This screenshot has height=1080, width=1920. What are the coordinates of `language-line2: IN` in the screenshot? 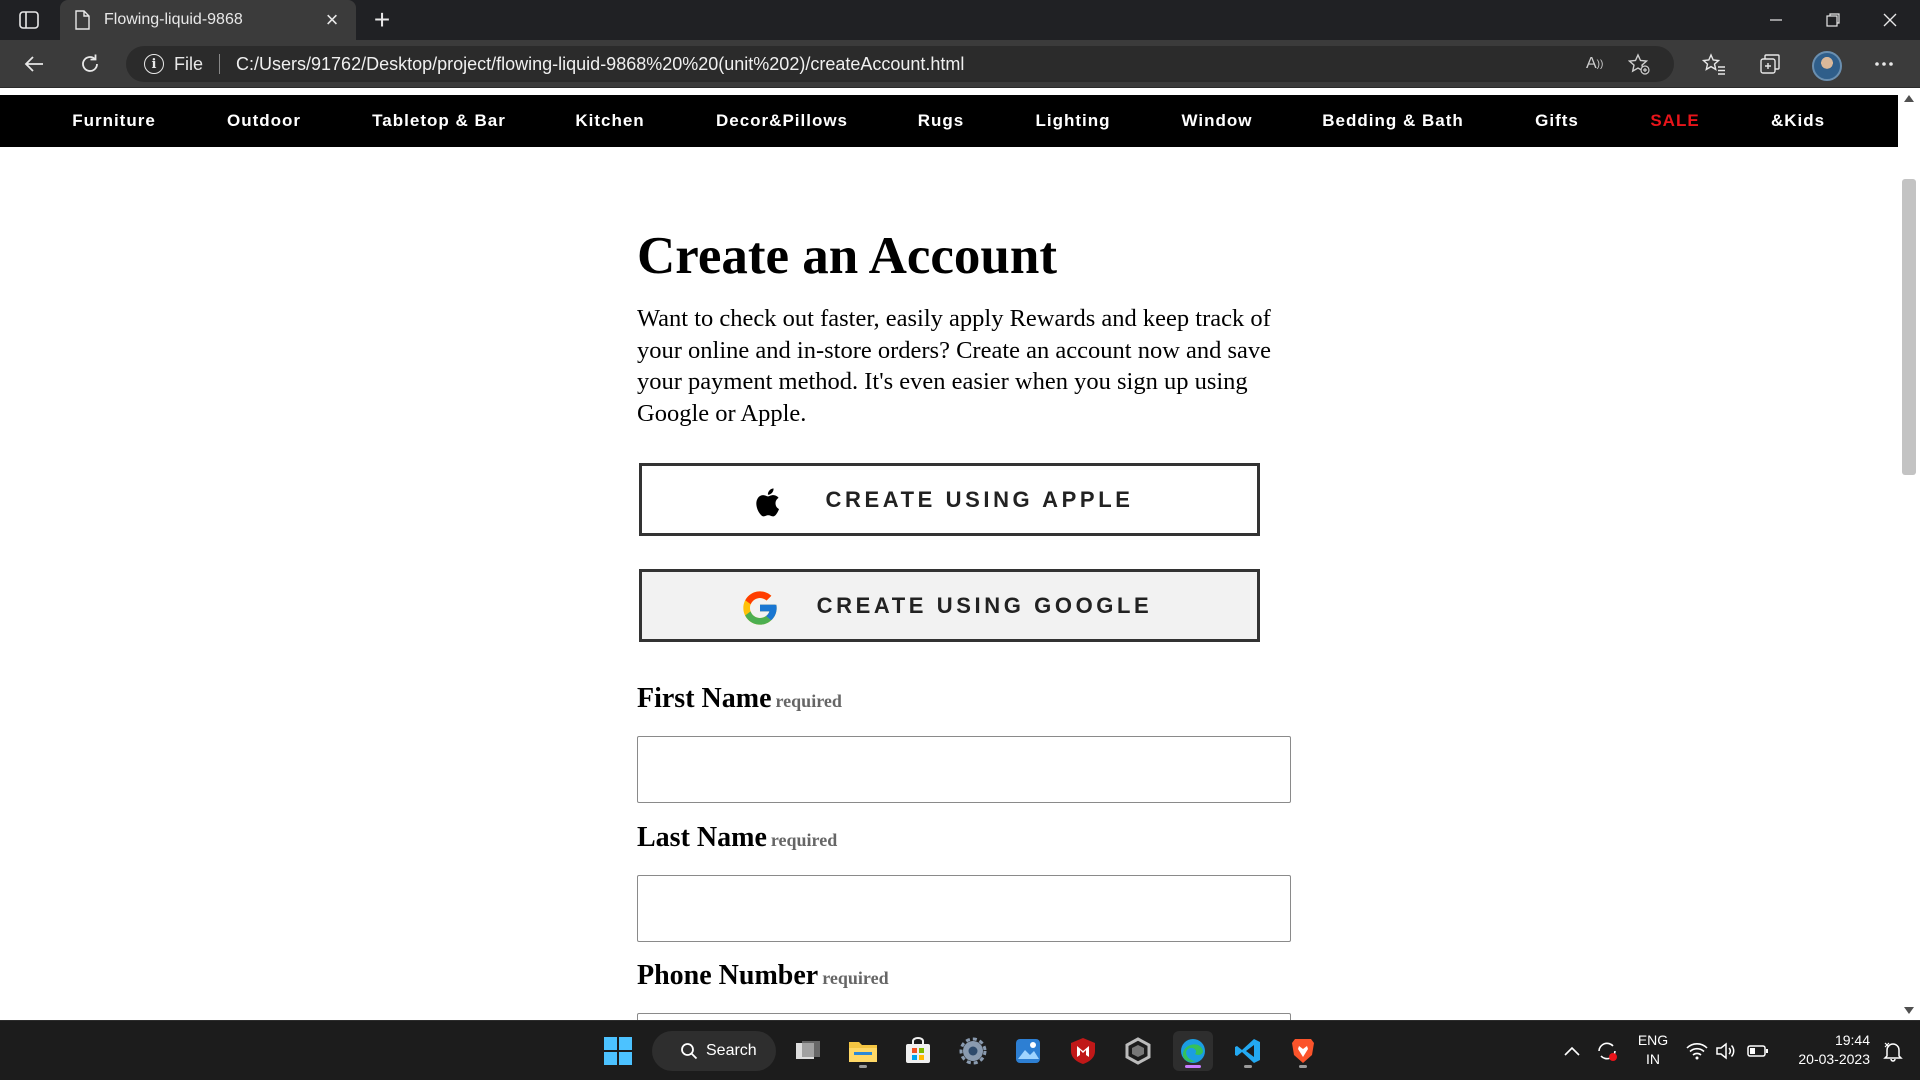 It's located at (1653, 1059).